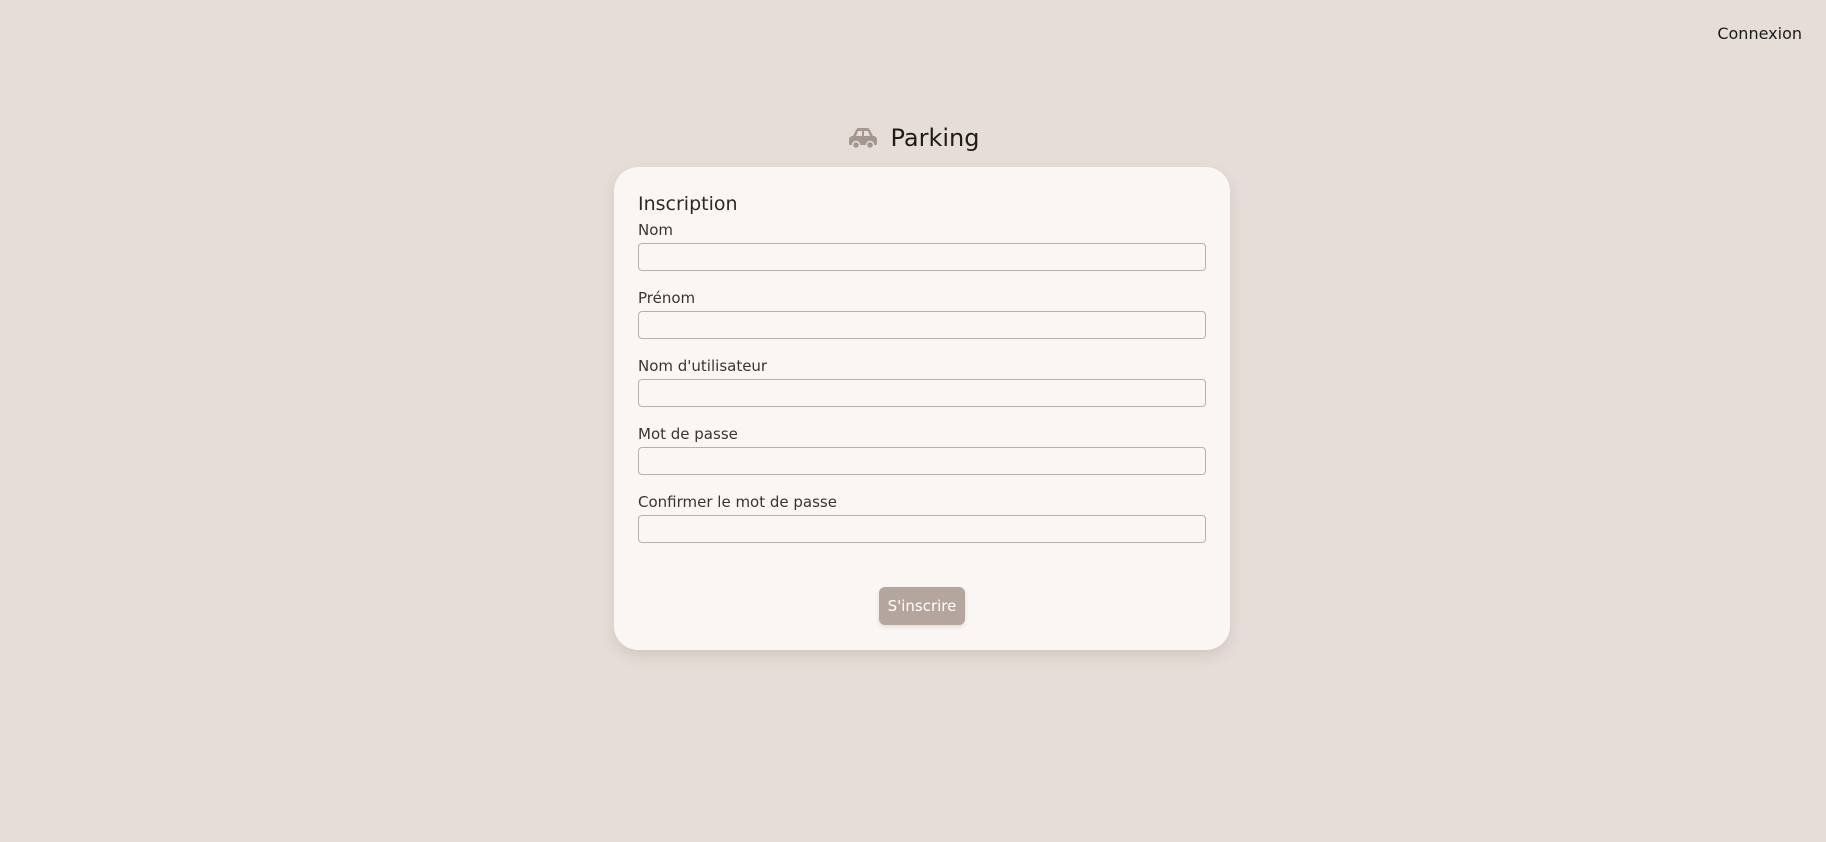  Describe the element at coordinates (935, 138) in the screenshot. I see `app-title: Parking` at that location.